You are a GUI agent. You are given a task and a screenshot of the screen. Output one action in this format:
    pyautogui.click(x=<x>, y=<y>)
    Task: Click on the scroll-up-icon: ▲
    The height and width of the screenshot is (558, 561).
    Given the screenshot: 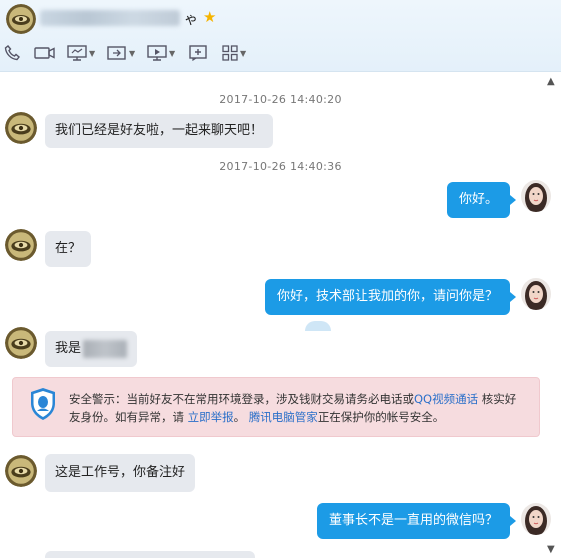 What is the action you would take?
    pyautogui.click(x=551, y=81)
    